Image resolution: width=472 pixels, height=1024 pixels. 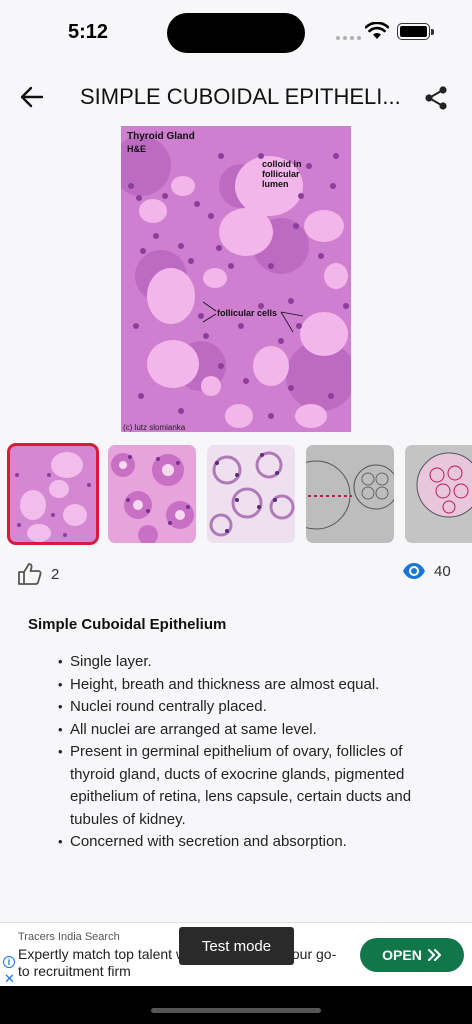 I want to click on double-chevron-right-icon, so click(x=434, y=955).